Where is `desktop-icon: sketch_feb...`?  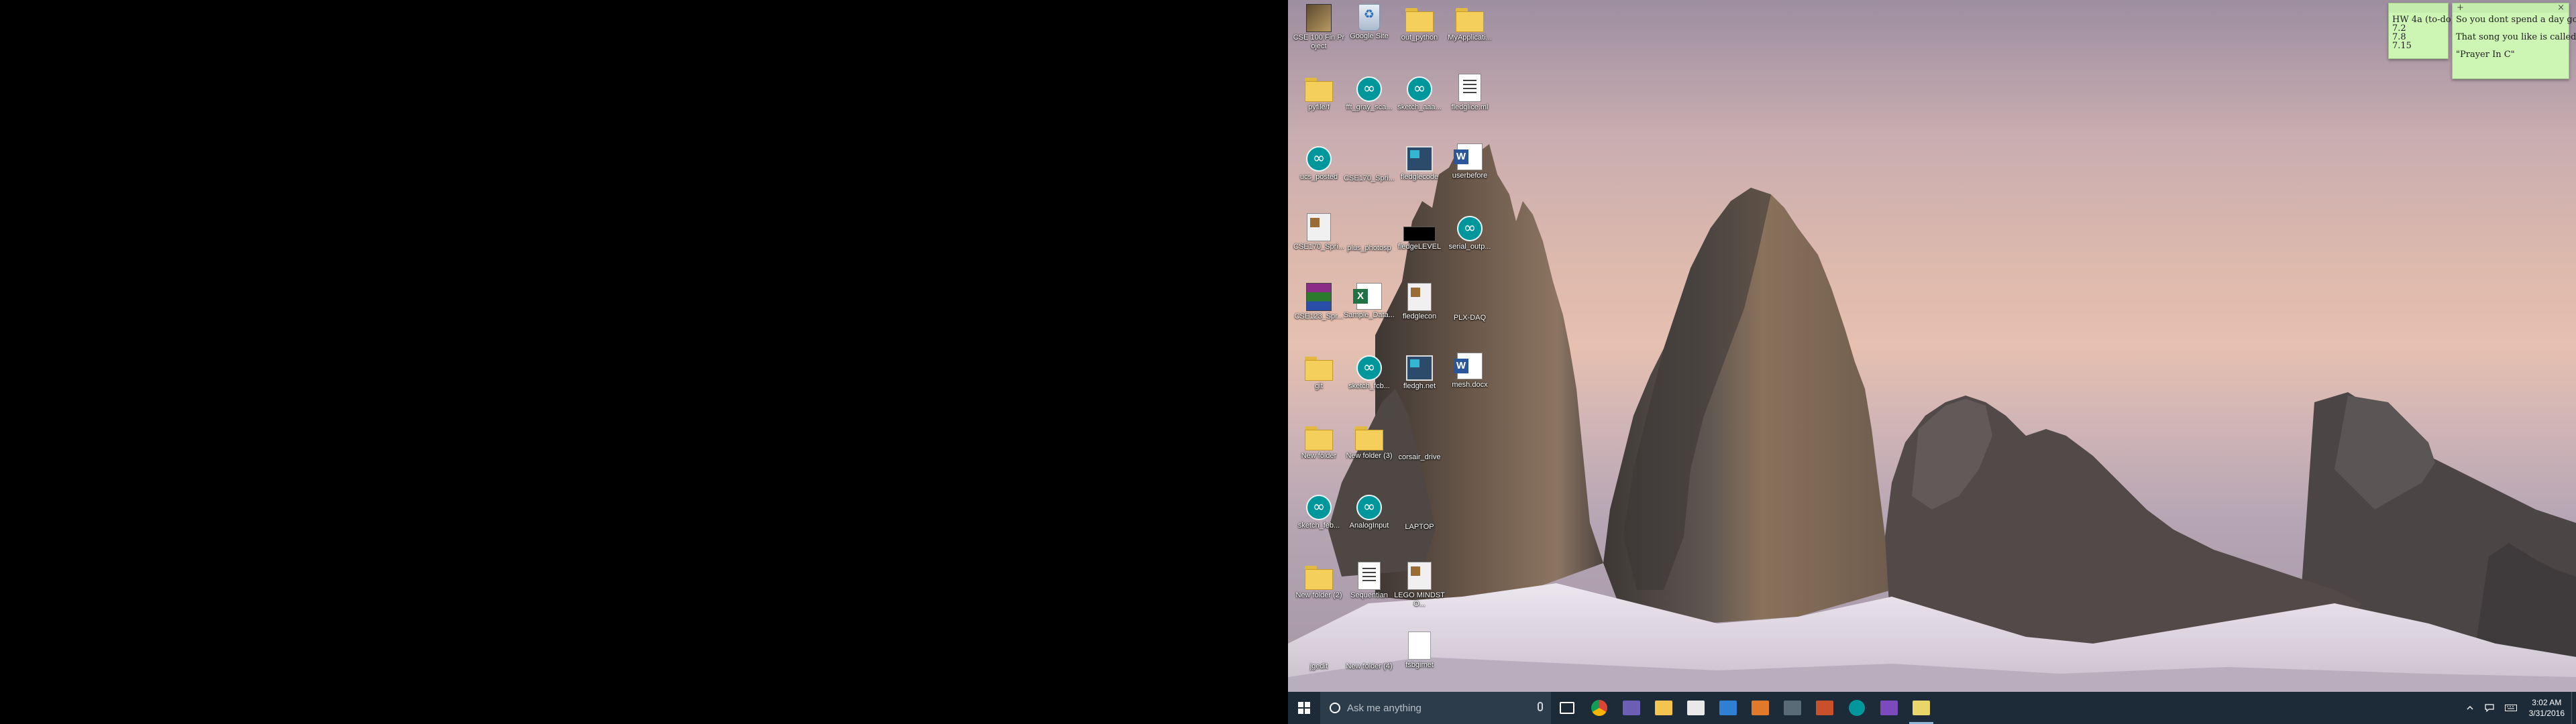
desktop-icon: sketch_feb... is located at coordinates (1319, 521).